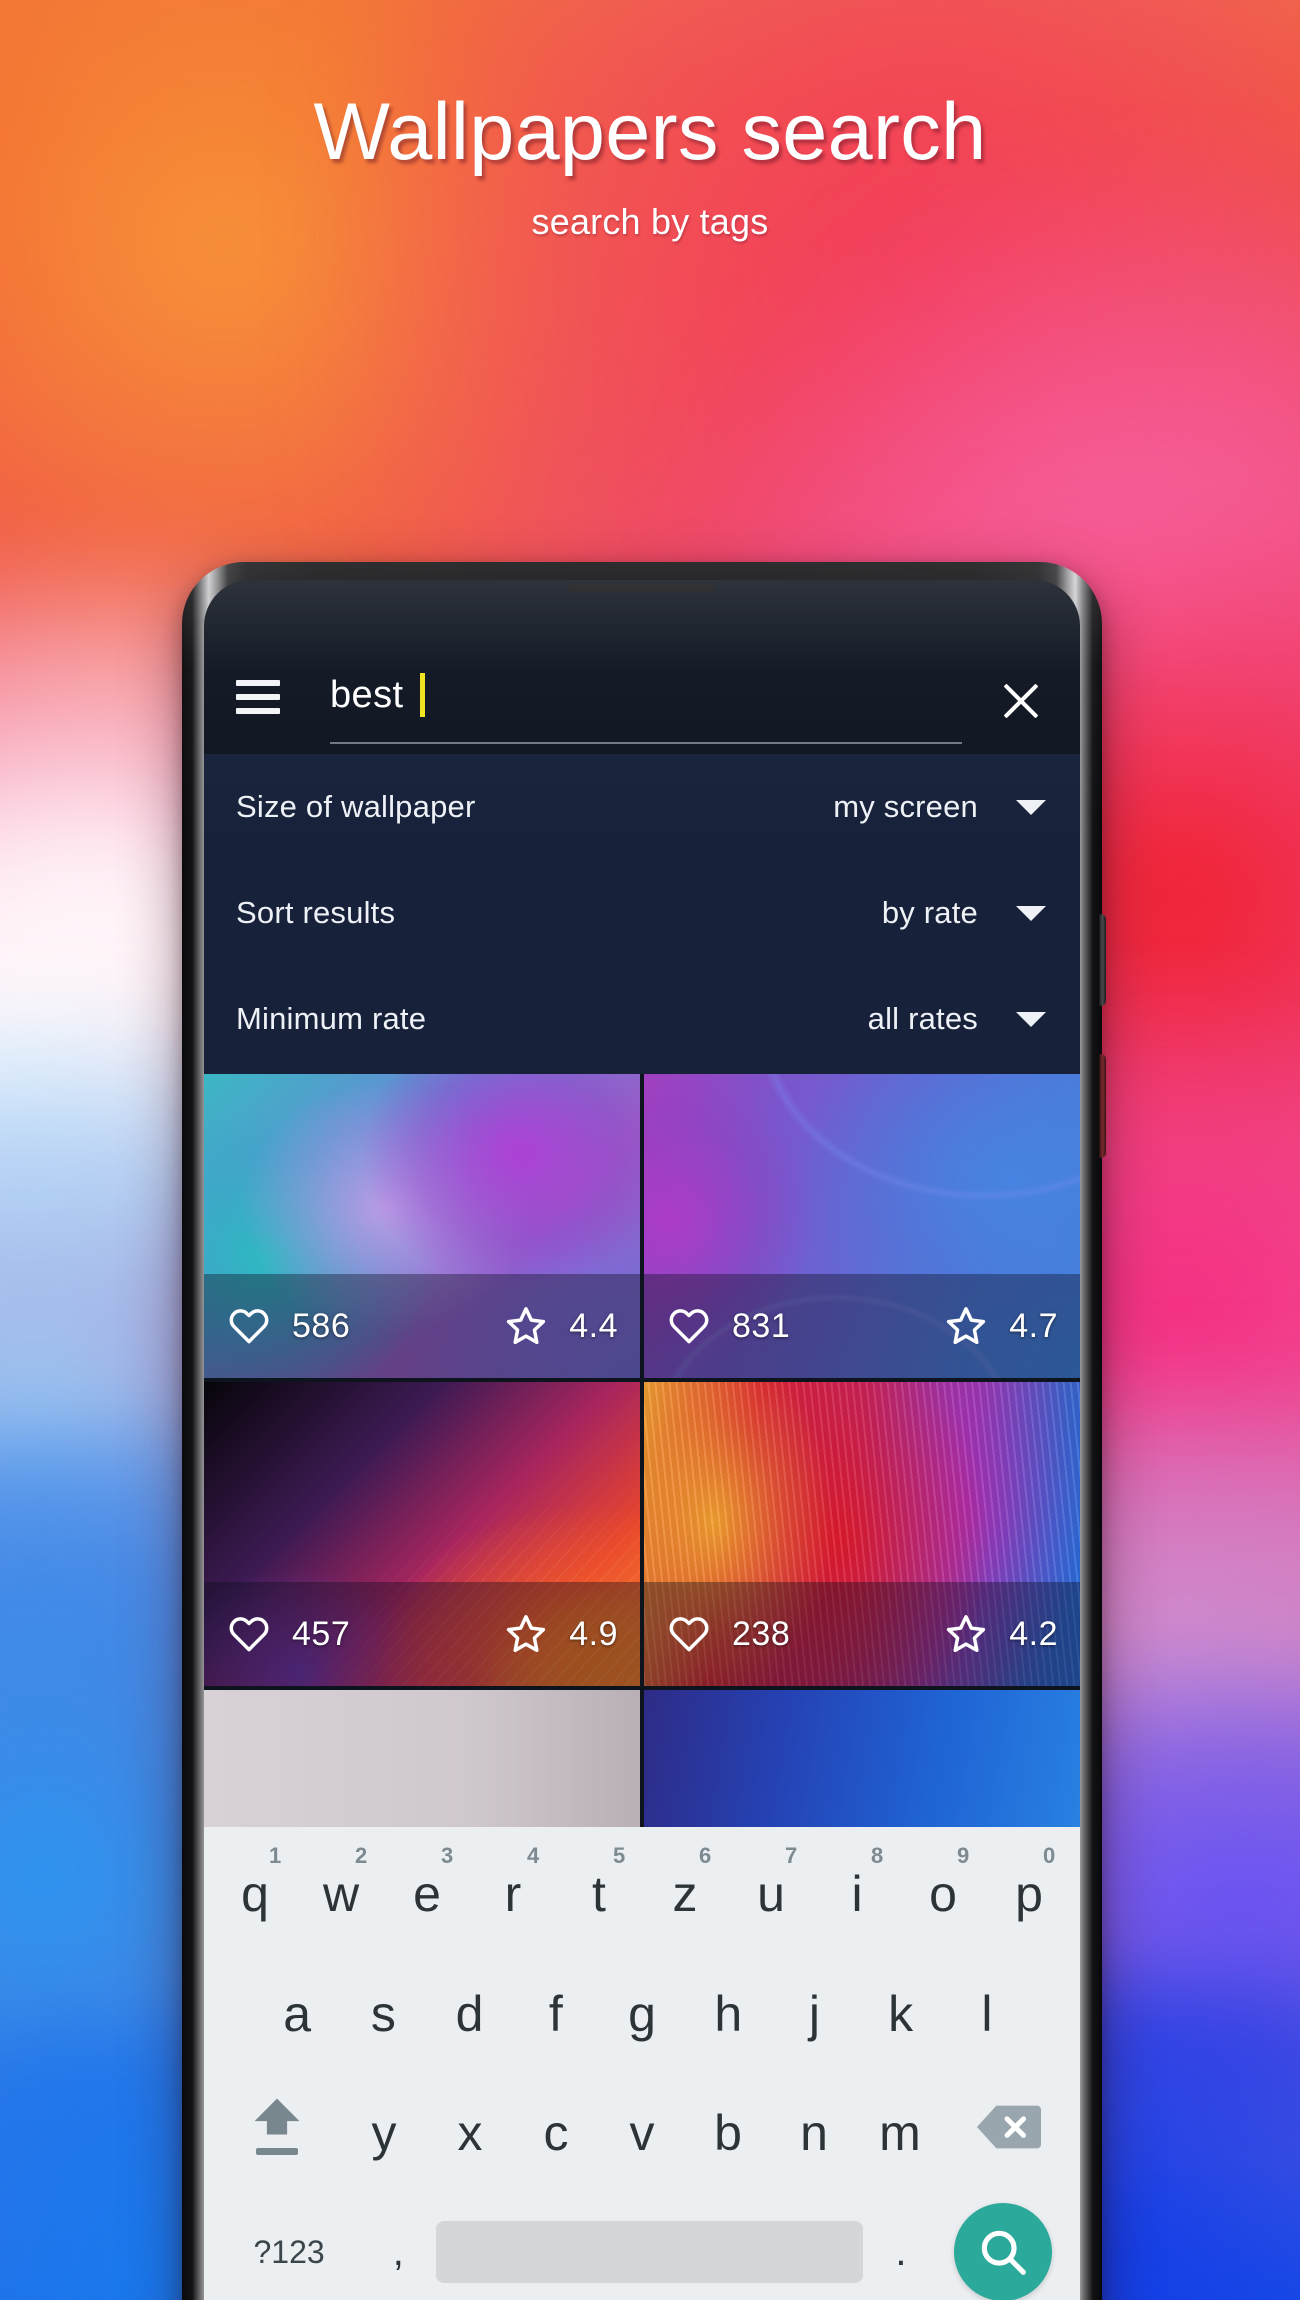 Image resolution: width=1300 pixels, height=2300 pixels. I want to click on key-m: m, so click(900, 2127).